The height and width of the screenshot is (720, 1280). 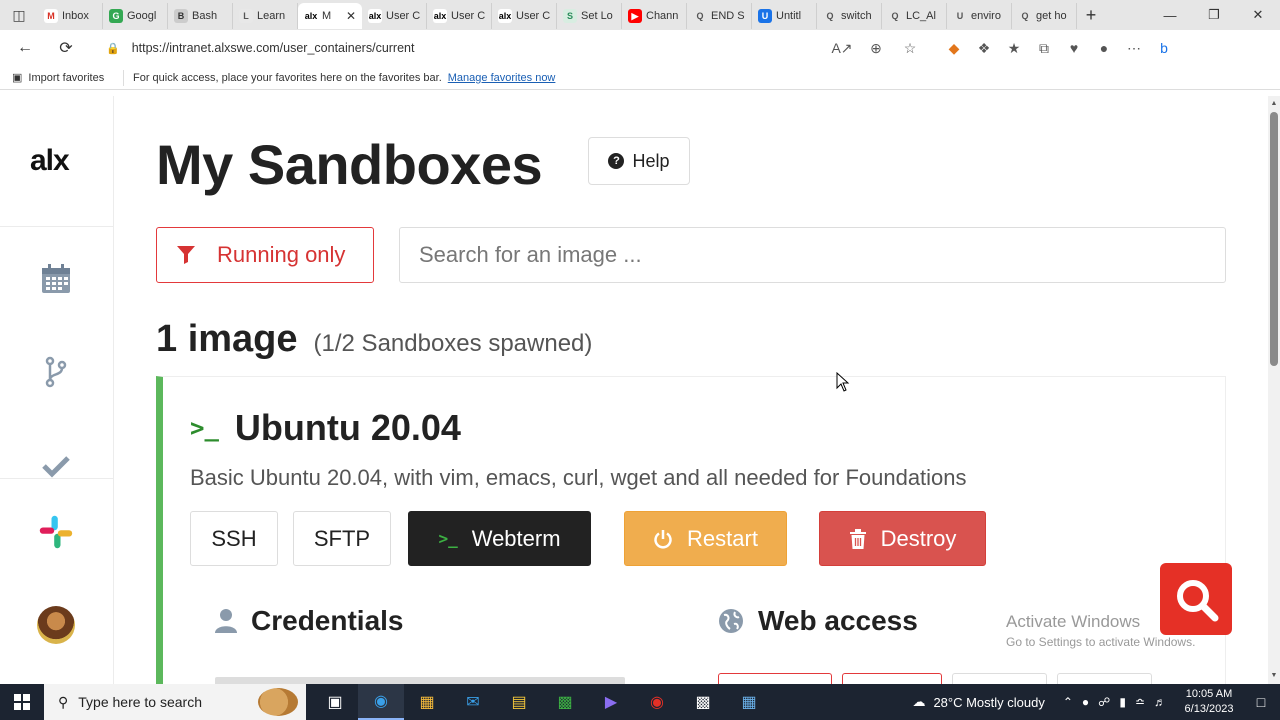 What do you see at coordinates (502, 78) in the screenshot?
I see `manage-favorites-link: Manage favorites now` at bounding box center [502, 78].